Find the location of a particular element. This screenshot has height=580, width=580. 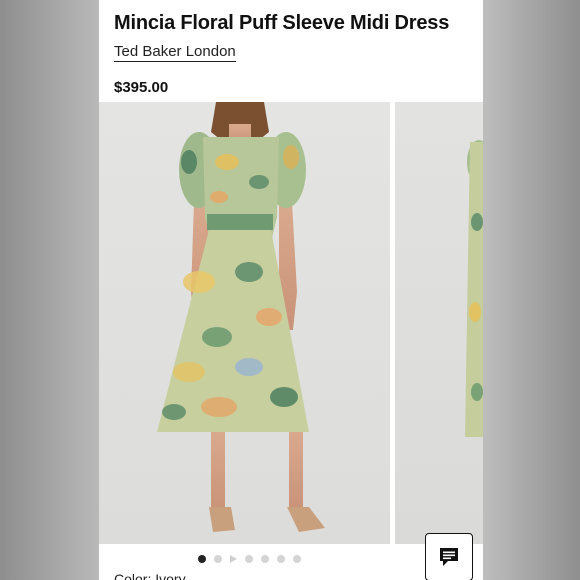

brand-link: Ted Baker London is located at coordinates (175, 52).